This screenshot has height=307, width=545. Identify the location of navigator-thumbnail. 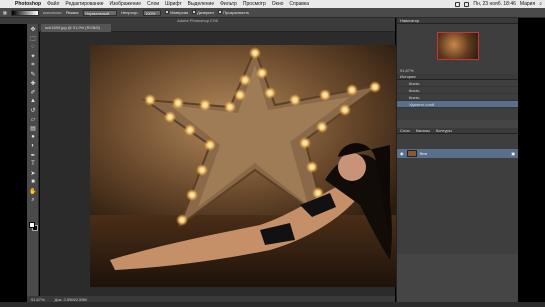
(457, 46).